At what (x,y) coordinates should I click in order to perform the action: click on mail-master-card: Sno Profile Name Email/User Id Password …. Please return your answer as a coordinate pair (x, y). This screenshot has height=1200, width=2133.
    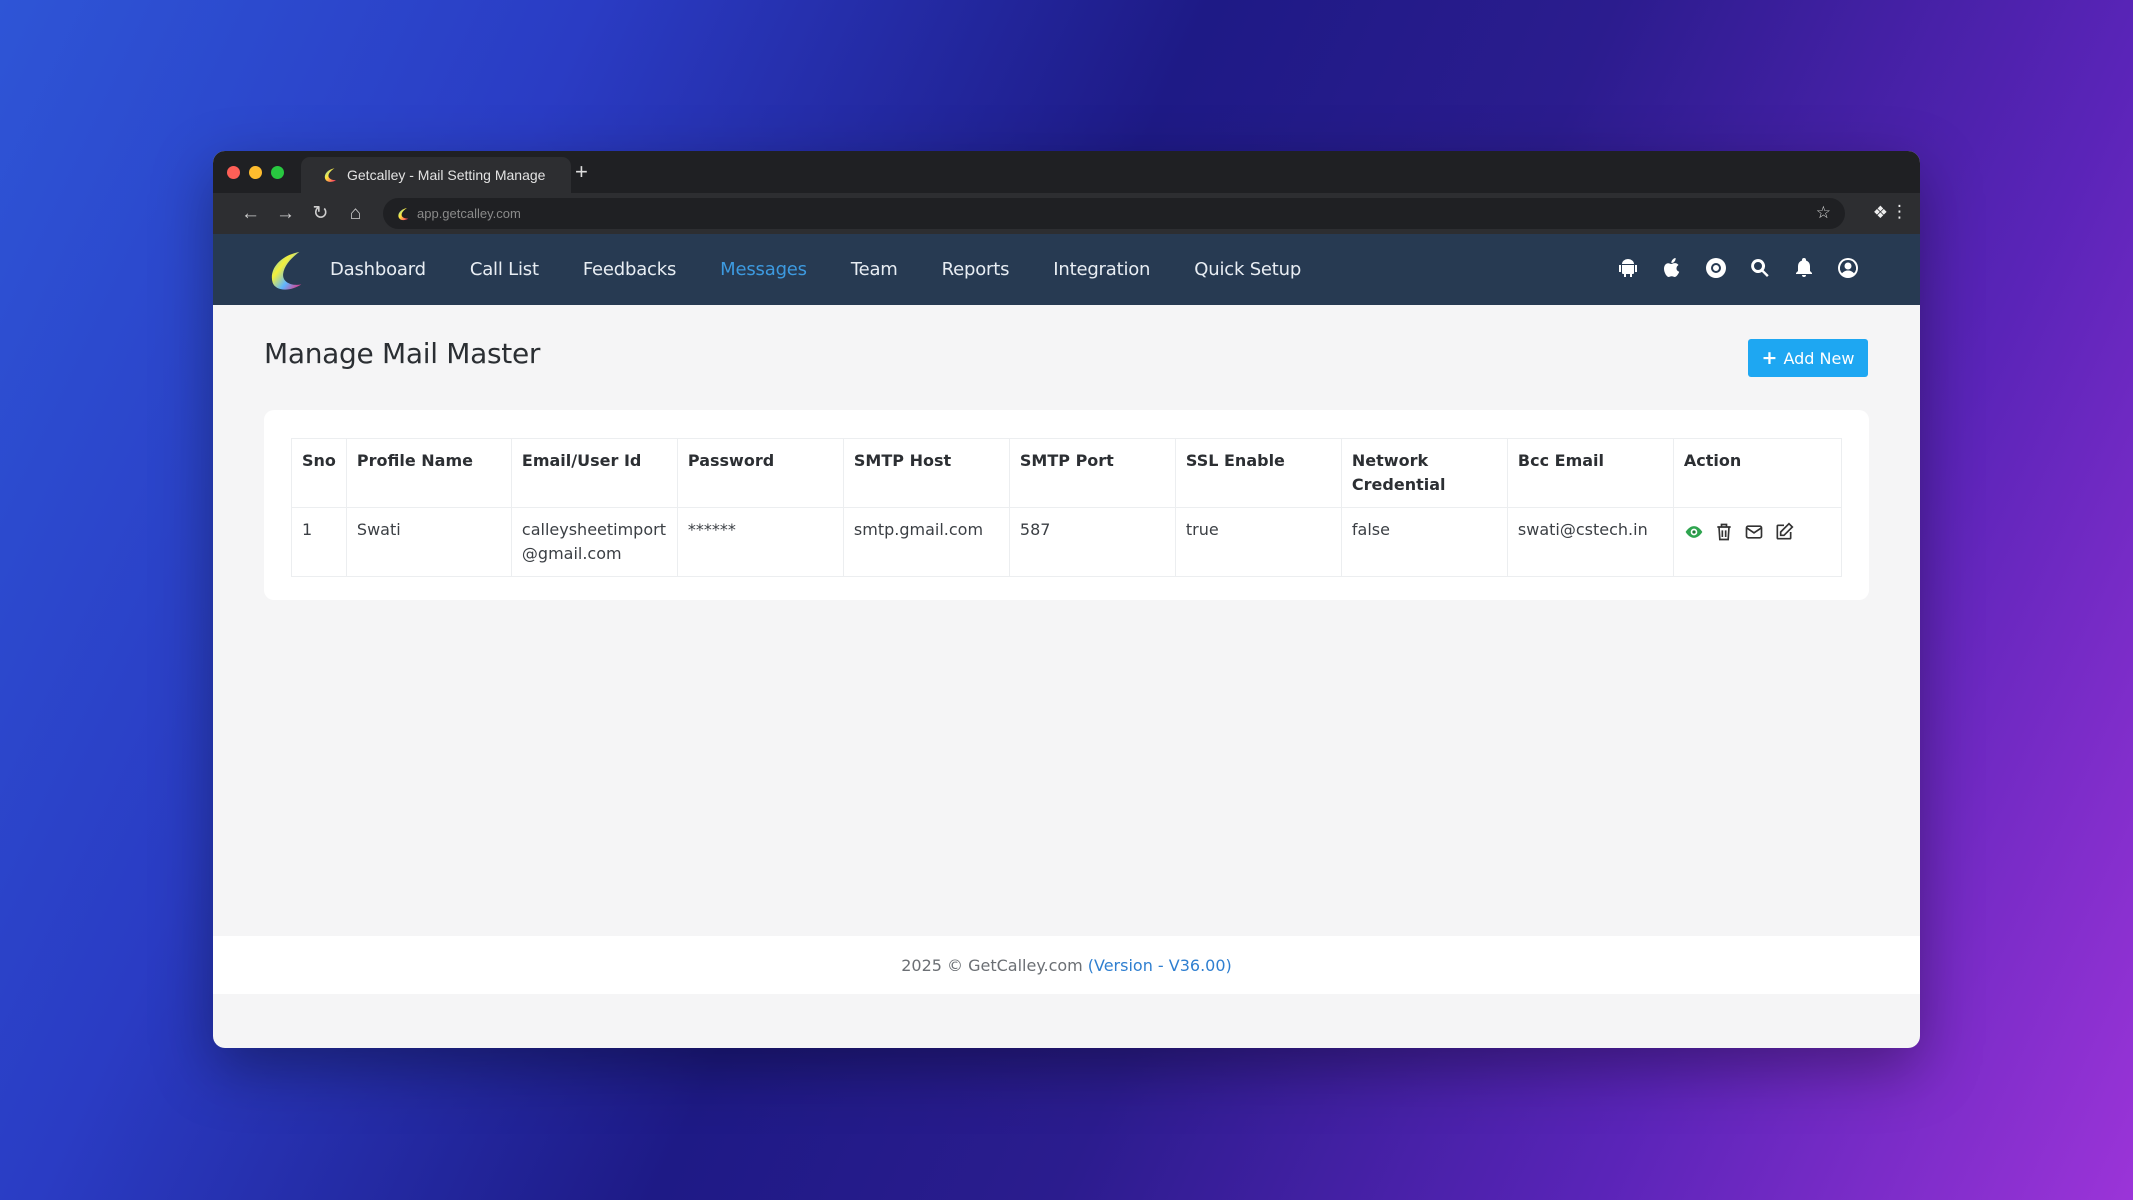
    Looking at the image, I should click on (1066, 505).